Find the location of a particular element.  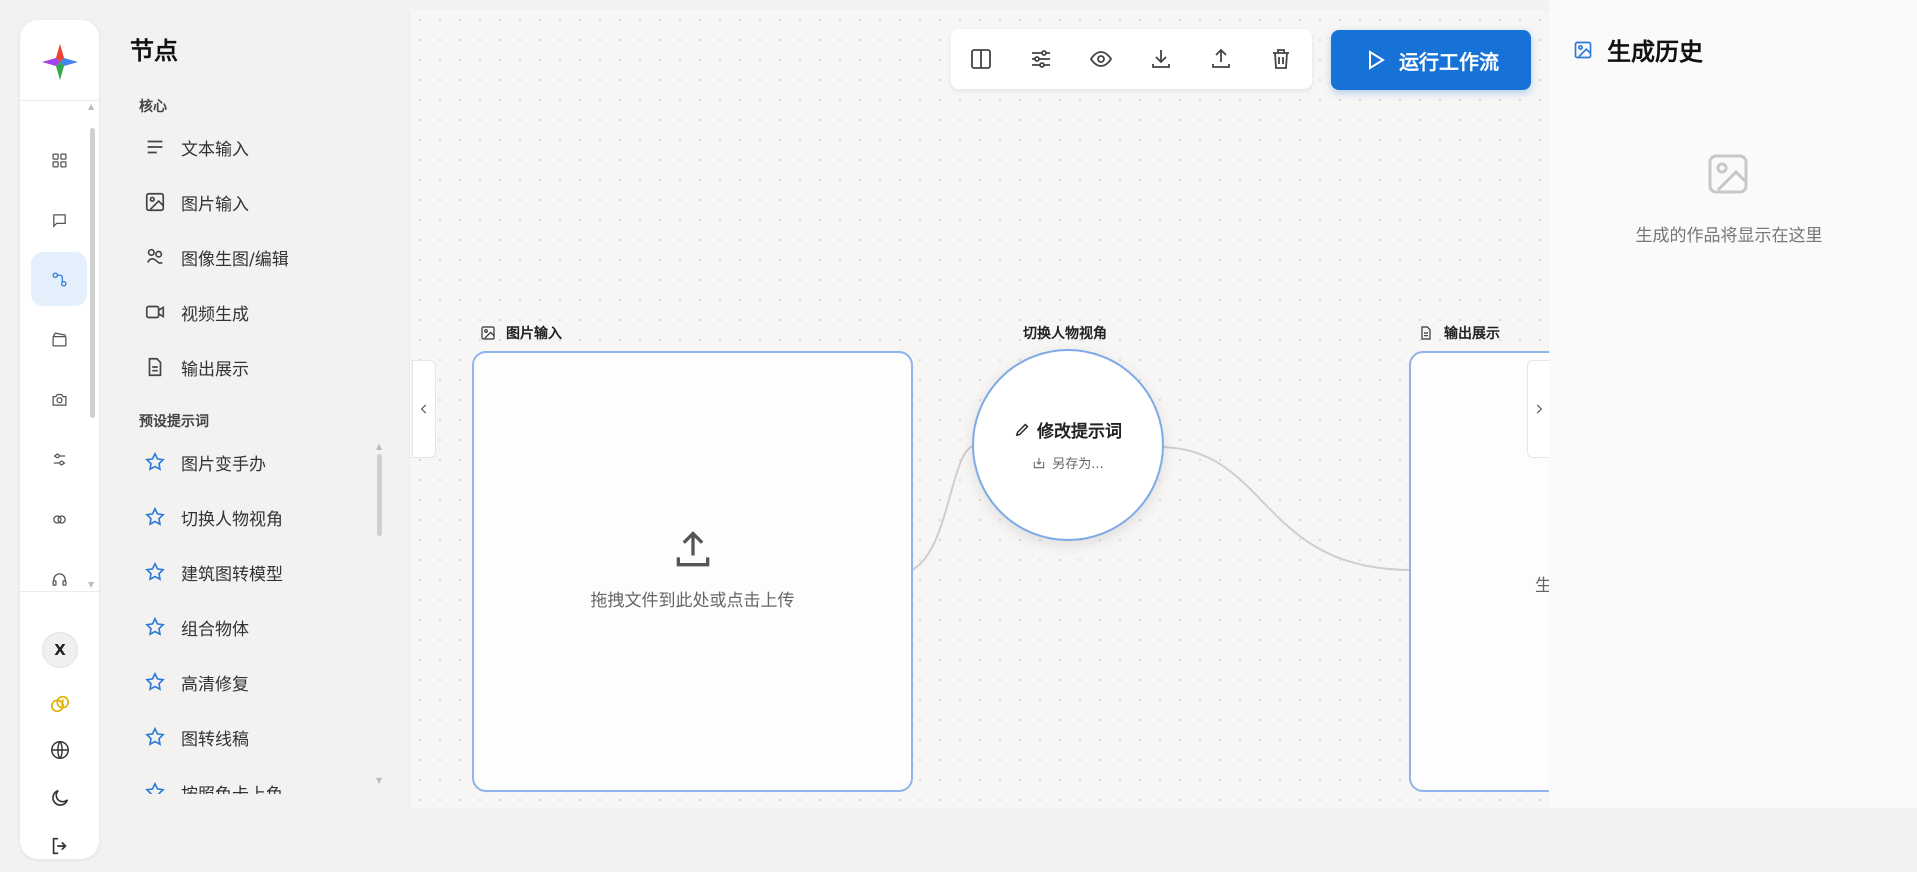

panel-scroll-down-icon: ▼ is located at coordinates (379, 780).